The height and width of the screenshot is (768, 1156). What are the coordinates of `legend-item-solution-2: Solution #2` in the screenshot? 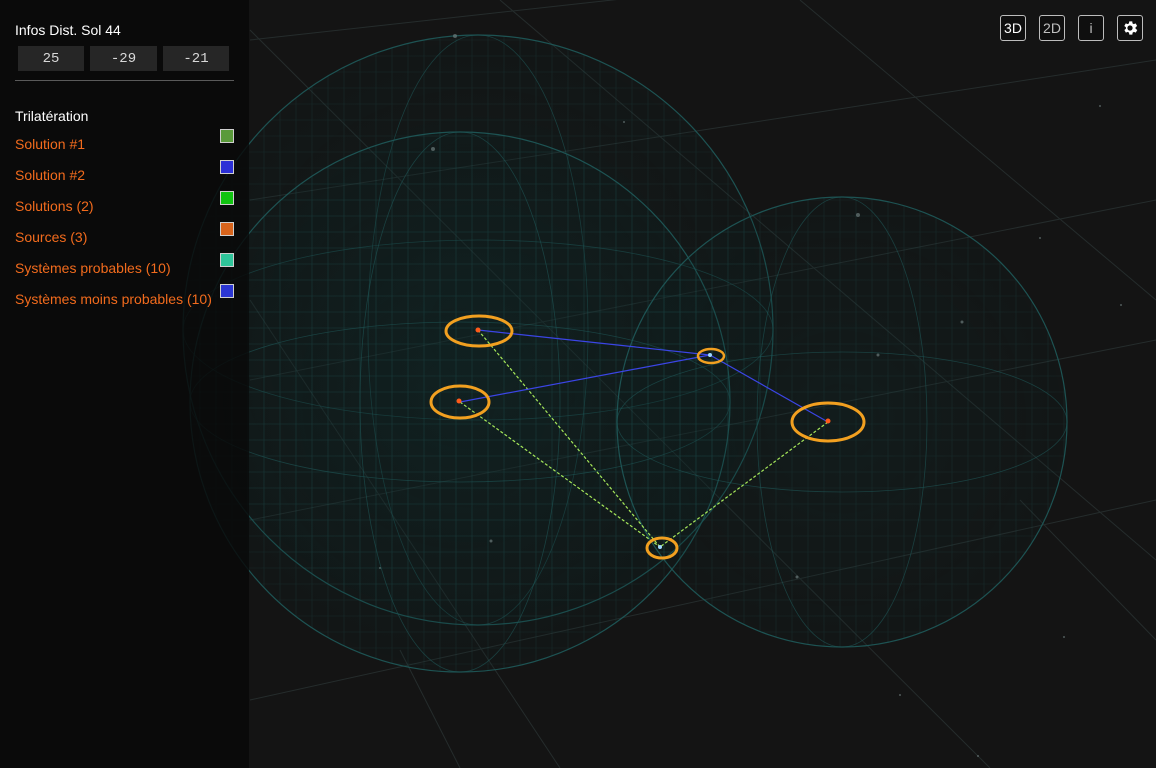 It's located at (125, 175).